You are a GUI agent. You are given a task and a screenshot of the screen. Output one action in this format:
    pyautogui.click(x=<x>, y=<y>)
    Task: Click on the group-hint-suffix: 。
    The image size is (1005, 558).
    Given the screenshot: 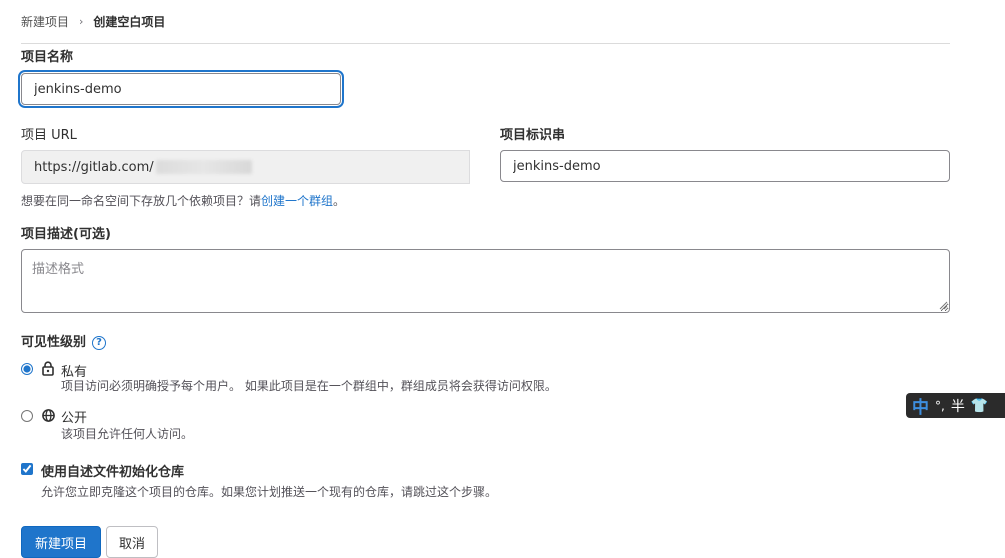 What is the action you would take?
    pyautogui.click(x=339, y=201)
    